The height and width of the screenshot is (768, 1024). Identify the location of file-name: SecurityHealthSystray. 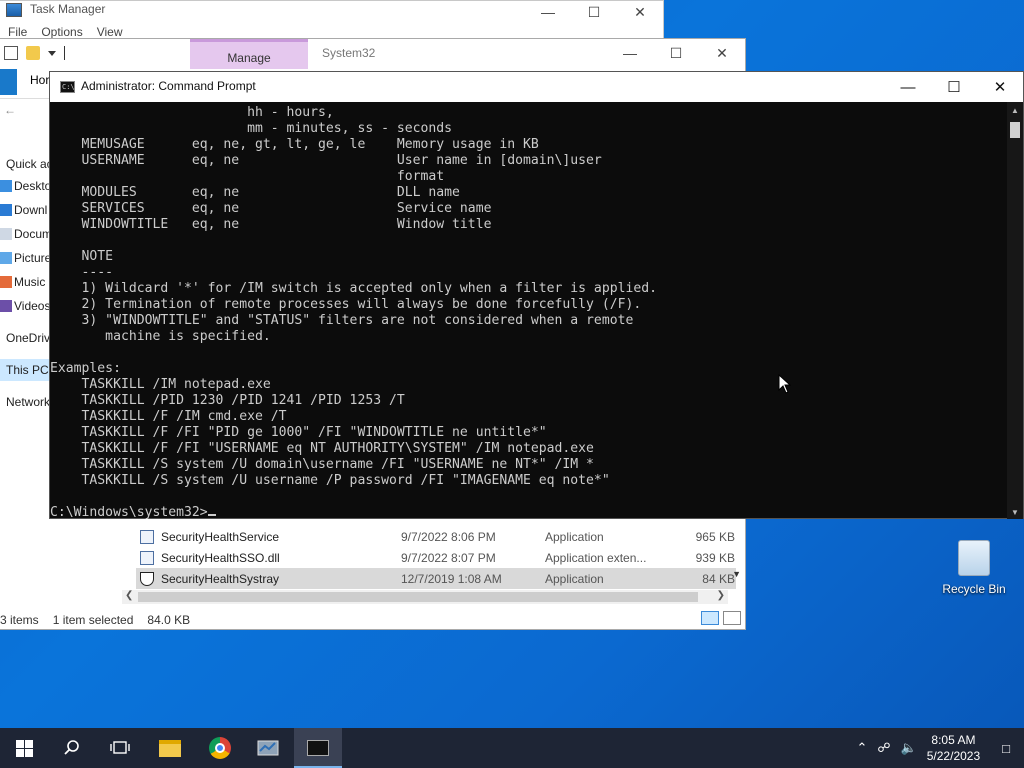
(220, 578).